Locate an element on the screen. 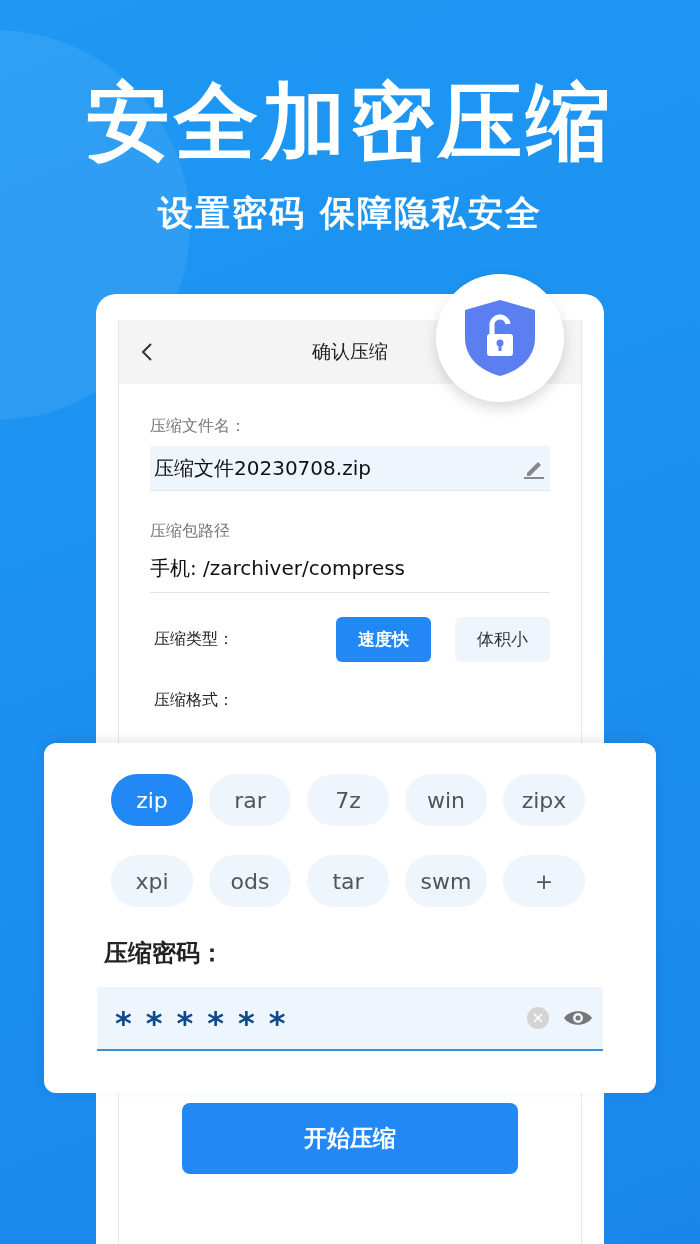 The height and width of the screenshot is (1244, 700). back-icon is located at coordinates (147, 352).